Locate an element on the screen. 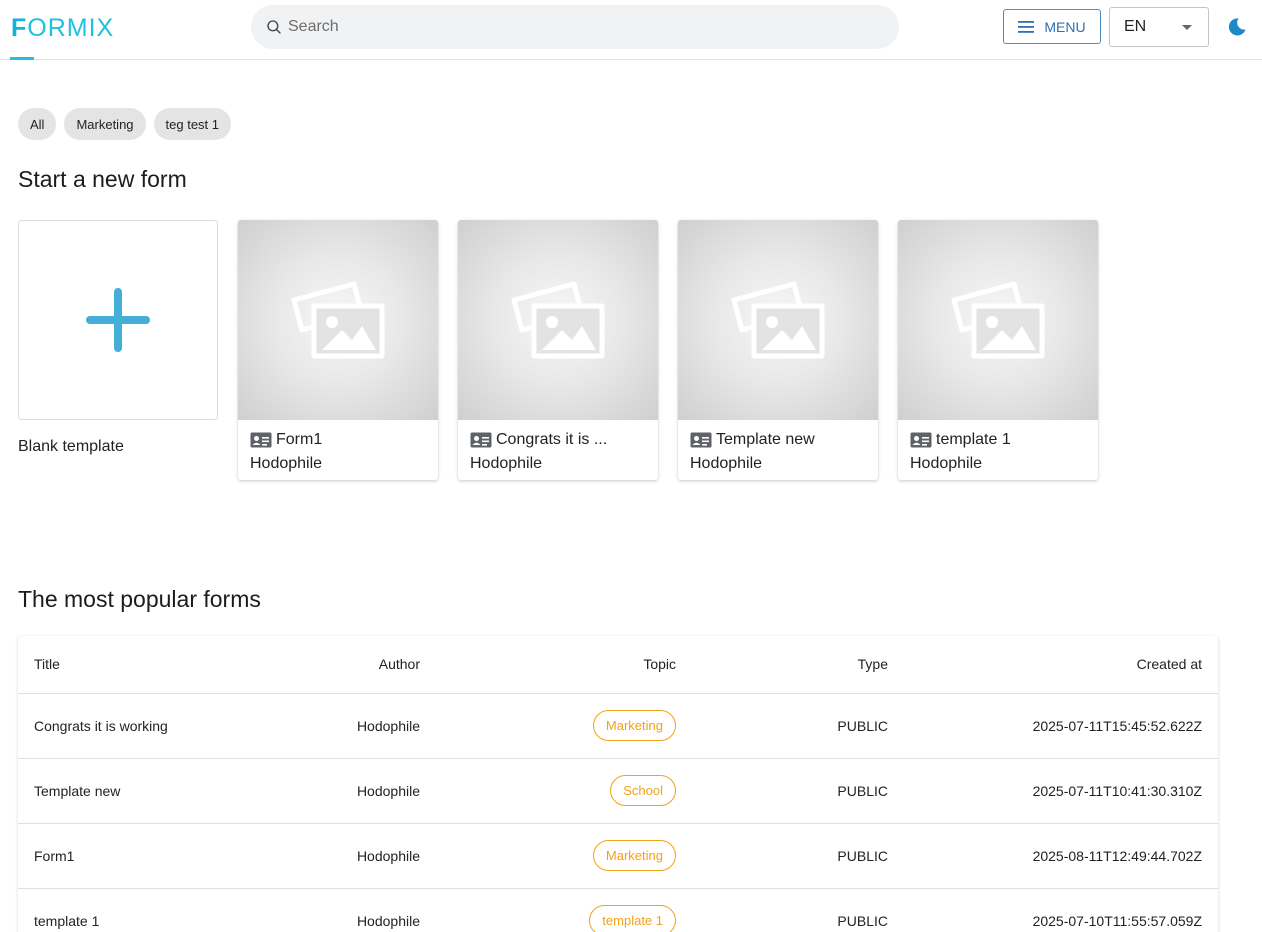 Image resolution: width=1262 pixels, height=932 pixels. new-form-heading: Start a new form is located at coordinates (102, 179).